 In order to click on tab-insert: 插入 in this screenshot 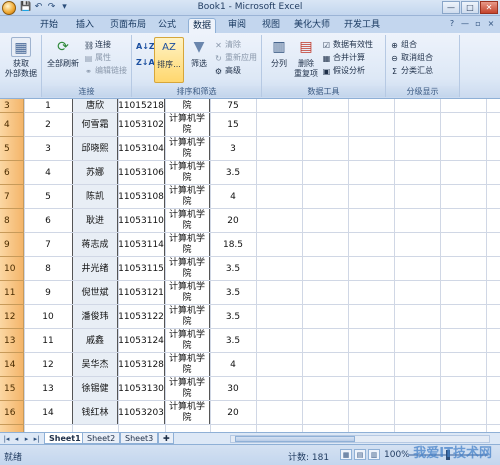, I will do `click(85, 25)`.